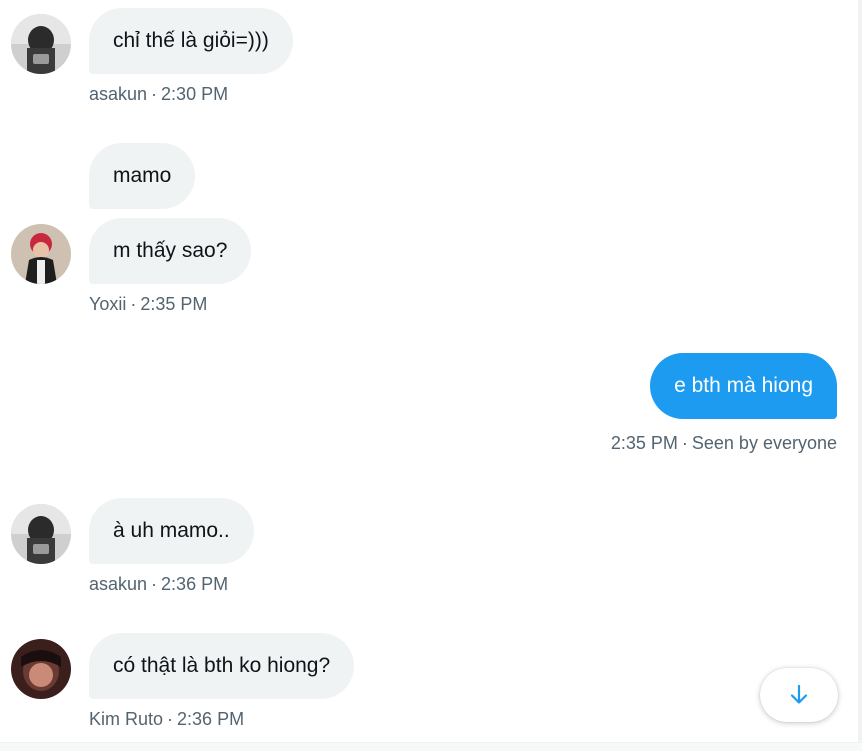  I want to click on message-bubble: m thấy sao?, so click(170, 251).